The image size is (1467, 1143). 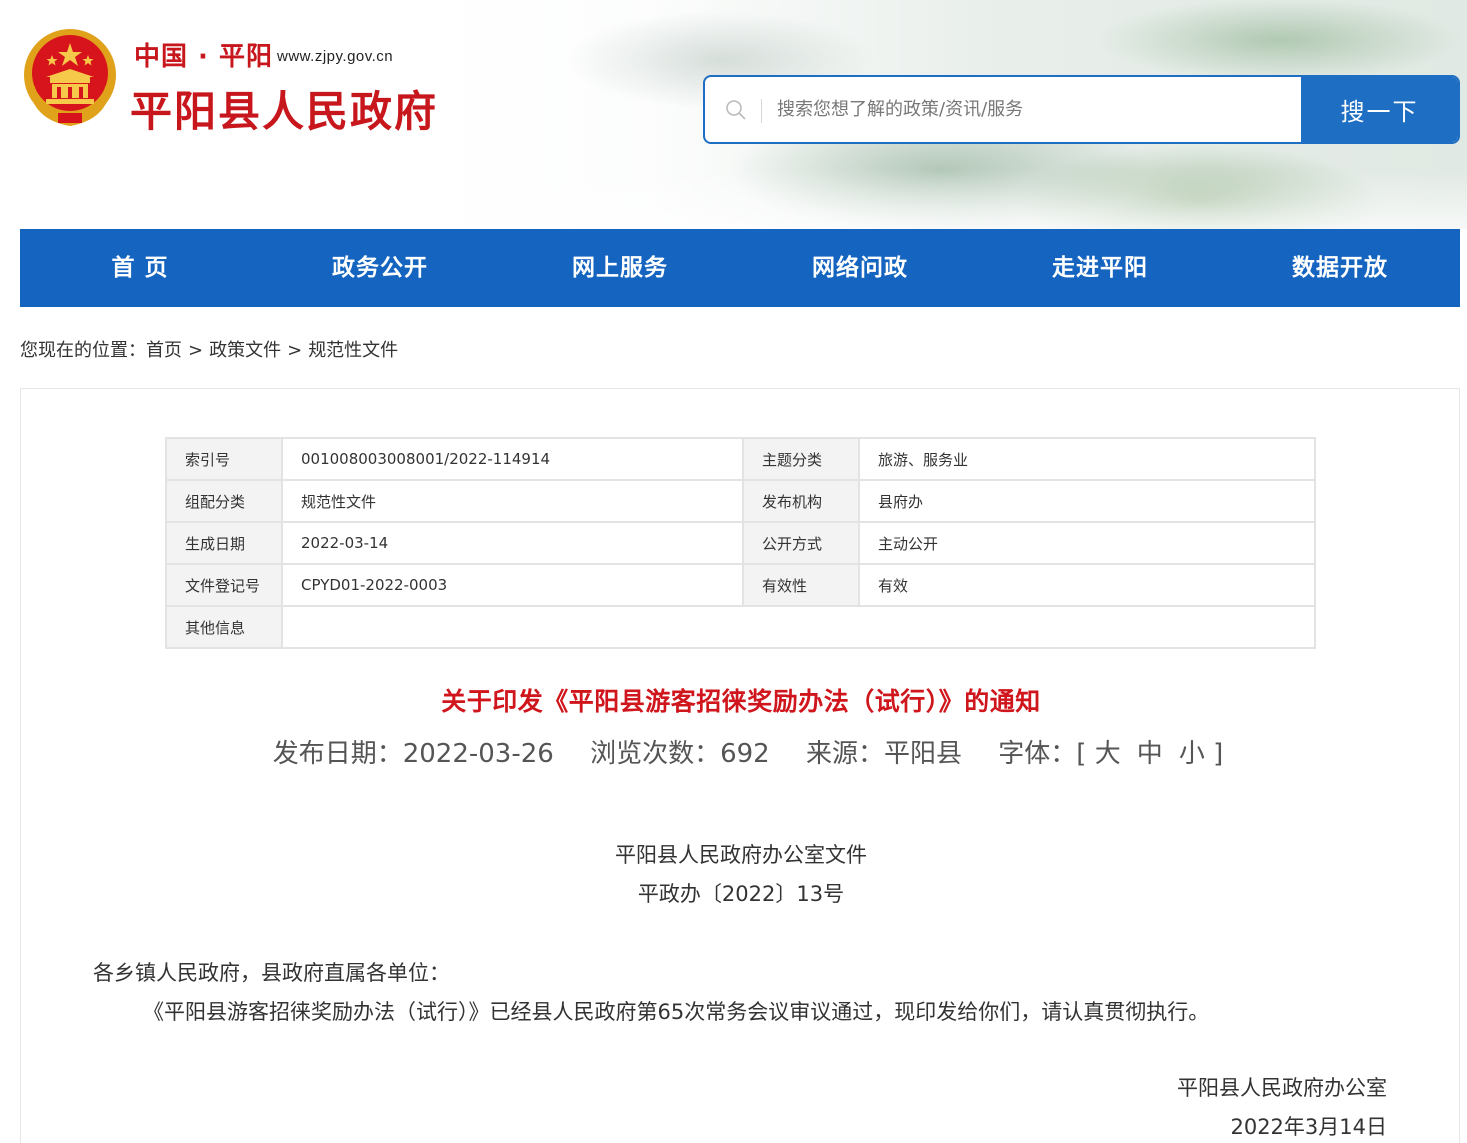 I want to click on meta-value, so click(x=798, y=627).